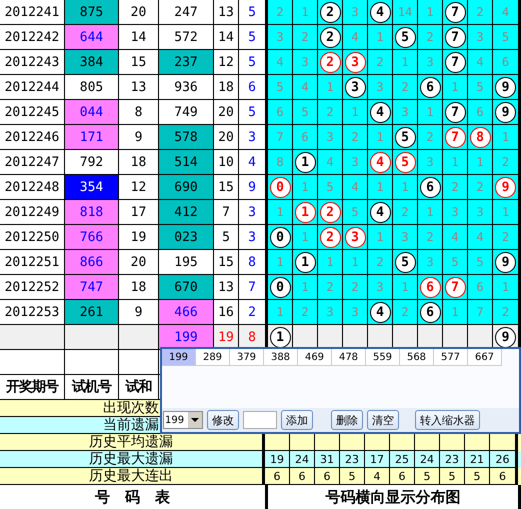 This screenshot has width=521, height=509. What do you see at coordinates (347, 420) in the screenshot?
I see `delete-button: 删除` at bounding box center [347, 420].